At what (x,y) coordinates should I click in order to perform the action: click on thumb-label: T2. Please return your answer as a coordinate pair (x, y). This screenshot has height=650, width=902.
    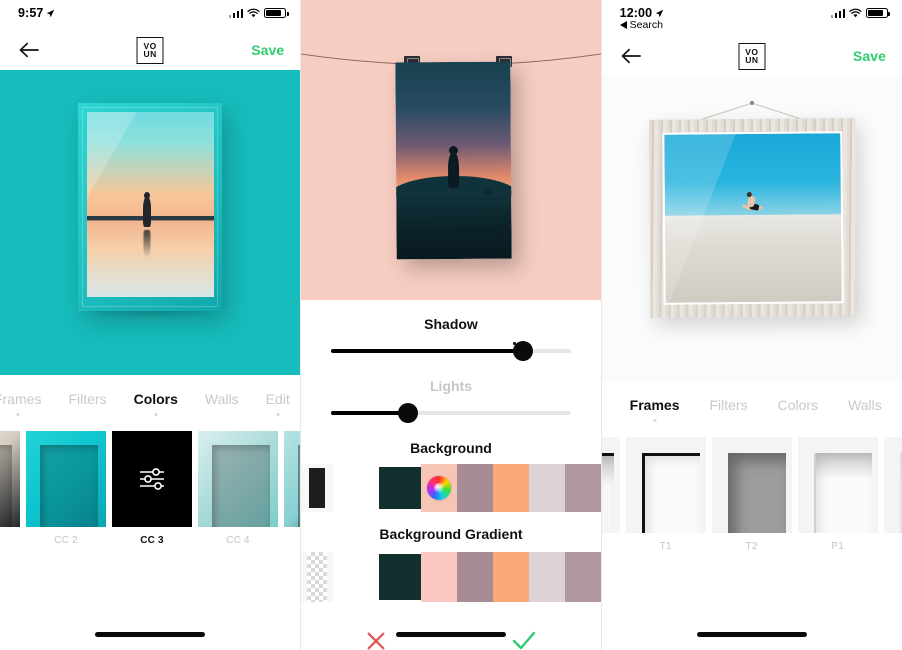
    Looking at the image, I should click on (751, 546).